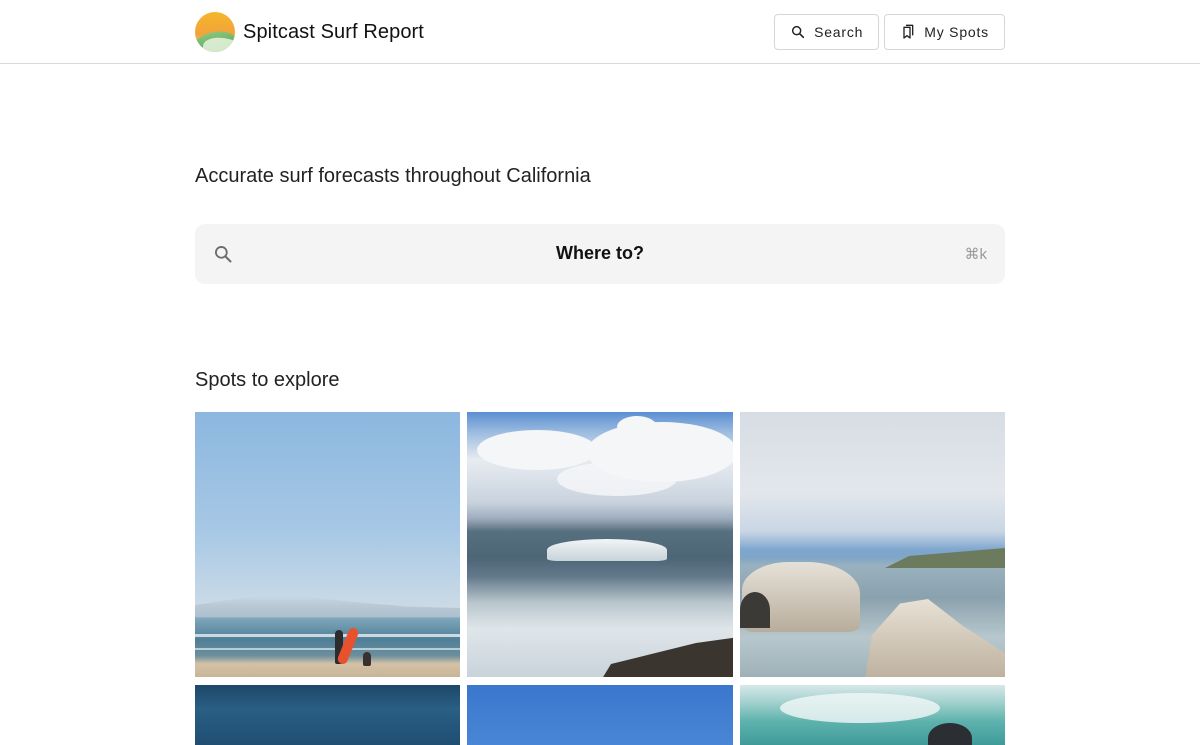 The image size is (1200, 745). What do you see at coordinates (956, 32) in the screenshot?
I see `my-spots-button-label: My Spots` at bounding box center [956, 32].